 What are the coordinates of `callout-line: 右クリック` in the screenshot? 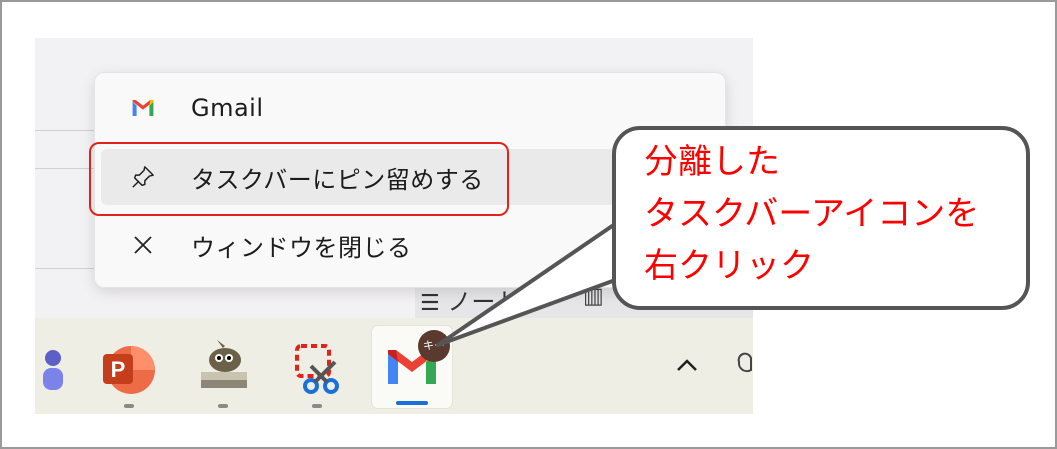 It's located at (729, 266).